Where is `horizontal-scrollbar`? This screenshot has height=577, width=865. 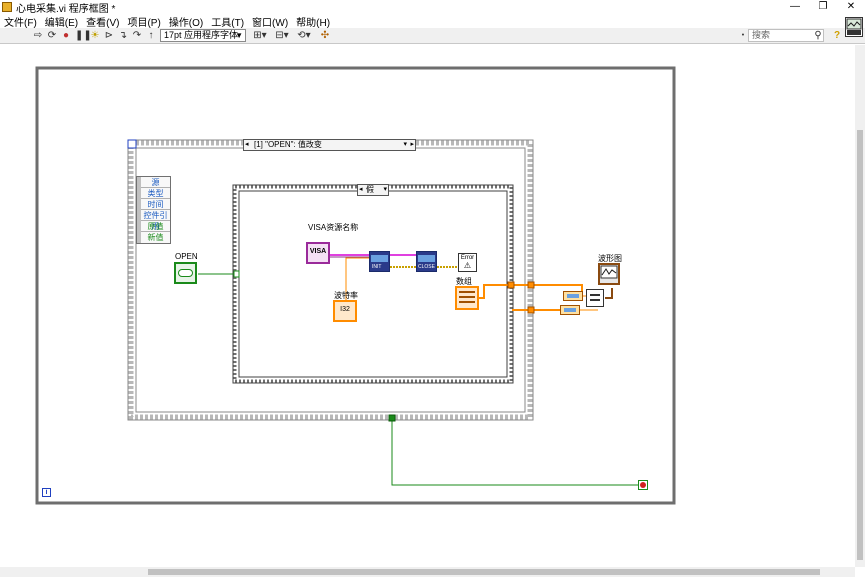 horizontal-scrollbar is located at coordinates (427, 572).